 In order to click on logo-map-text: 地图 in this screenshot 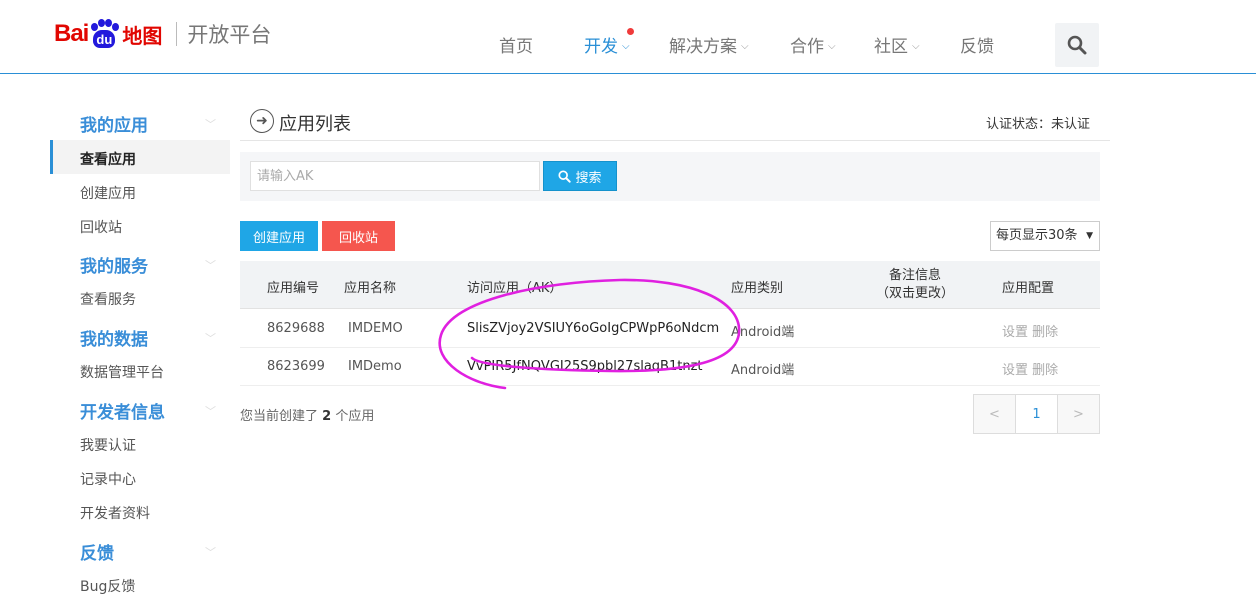, I will do `click(142, 35)`.